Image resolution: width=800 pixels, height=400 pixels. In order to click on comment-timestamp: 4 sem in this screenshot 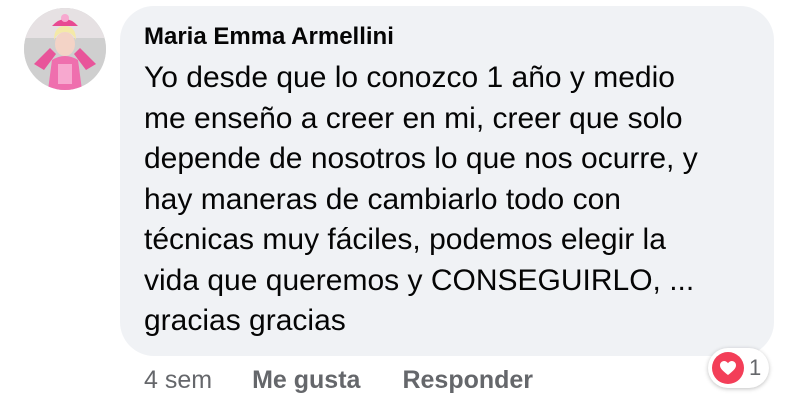, I will do `click(178, 380)`.